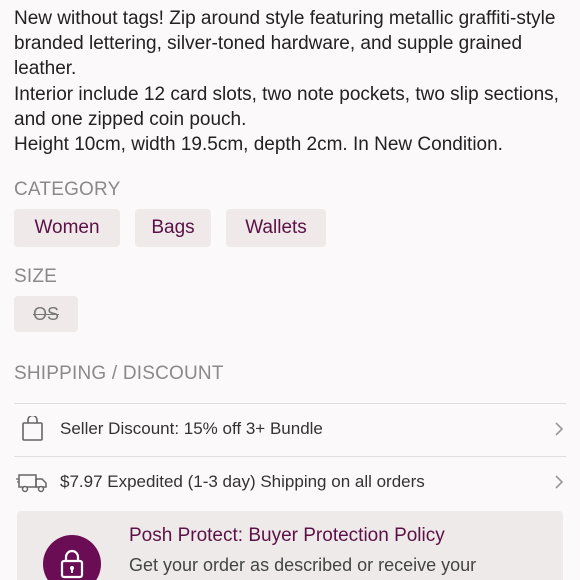 Image resolution: width=580 pixels, height=580 pixels. Describe the element at coordinates (67, 189) in the screenshot. I see `category-label: CATEGORY` at that location.